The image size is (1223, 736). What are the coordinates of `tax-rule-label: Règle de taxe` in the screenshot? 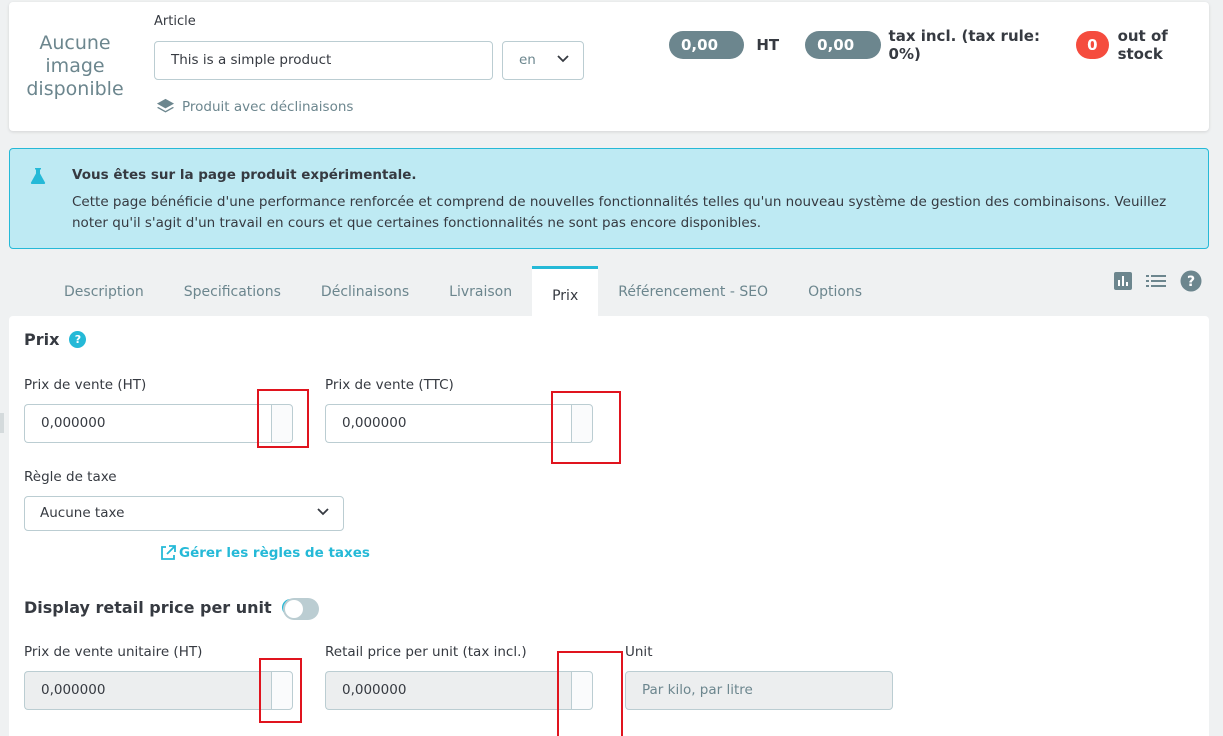 It's located at (70, 477).